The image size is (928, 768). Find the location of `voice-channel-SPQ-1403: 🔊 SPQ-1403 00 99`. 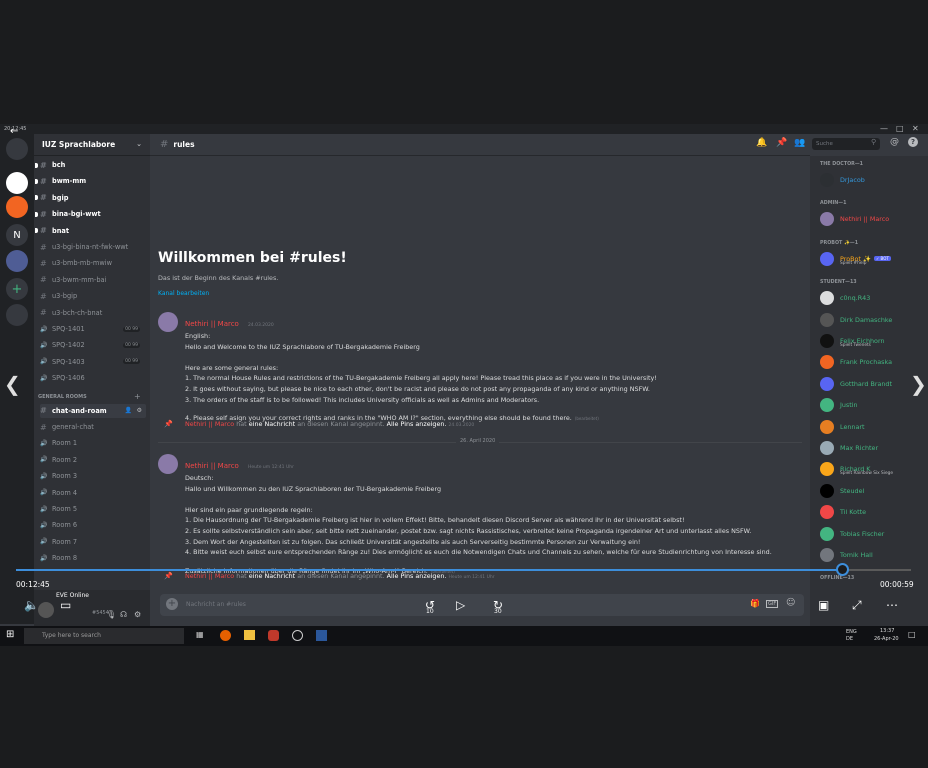

voice-channel-SPQ-1403: 🔊 SPQ-1403 00 99 is located at coordinates (93, 362).